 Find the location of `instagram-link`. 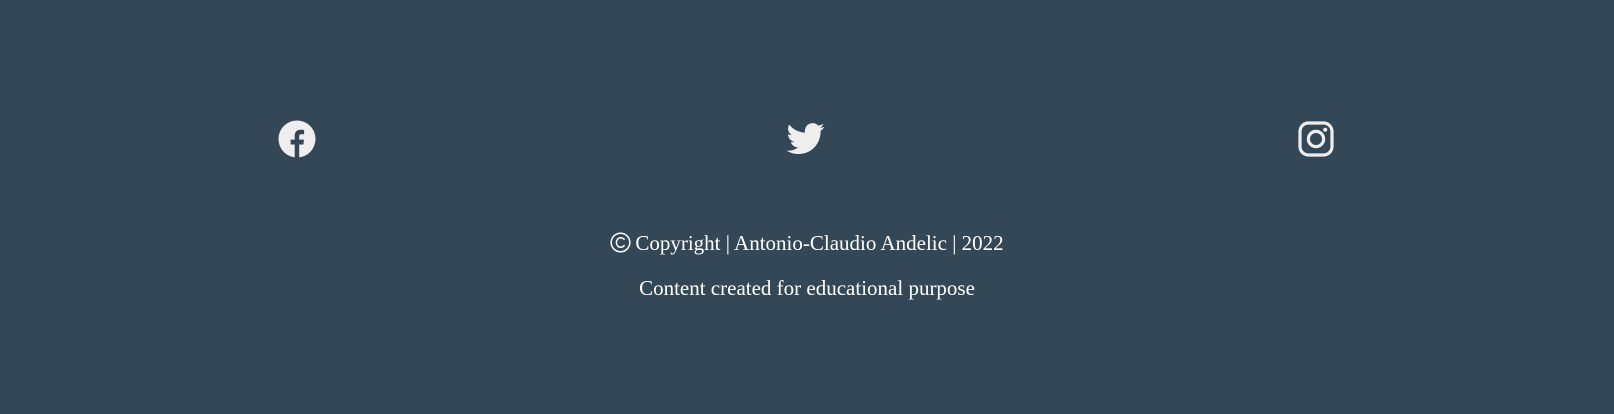

instagram-link is located at coordinates (1316, 139).